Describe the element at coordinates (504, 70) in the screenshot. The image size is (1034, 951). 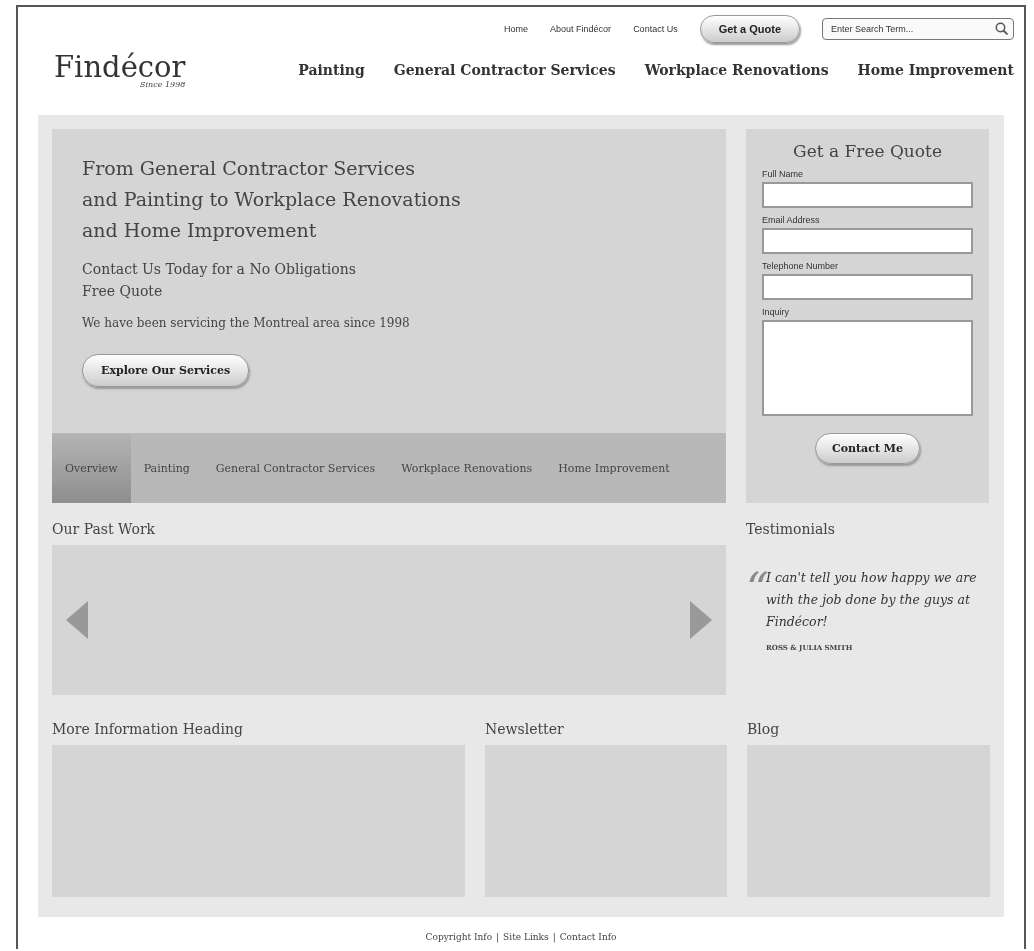
I see `nav-link: General Contractor Services` at that location.